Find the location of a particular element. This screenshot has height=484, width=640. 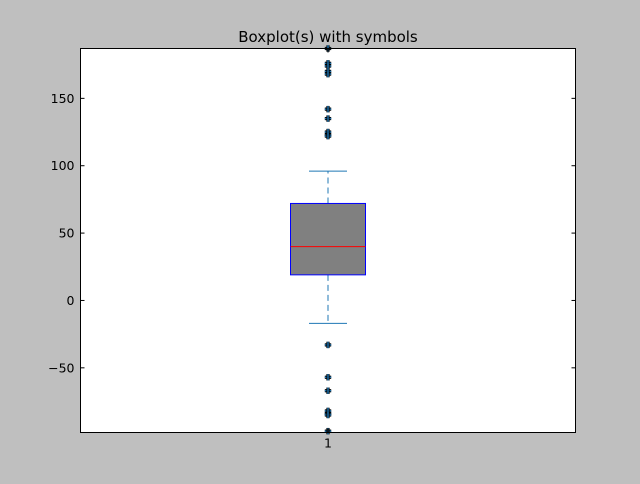

y-tick-label: 150 is located at coordinates (63, 98).